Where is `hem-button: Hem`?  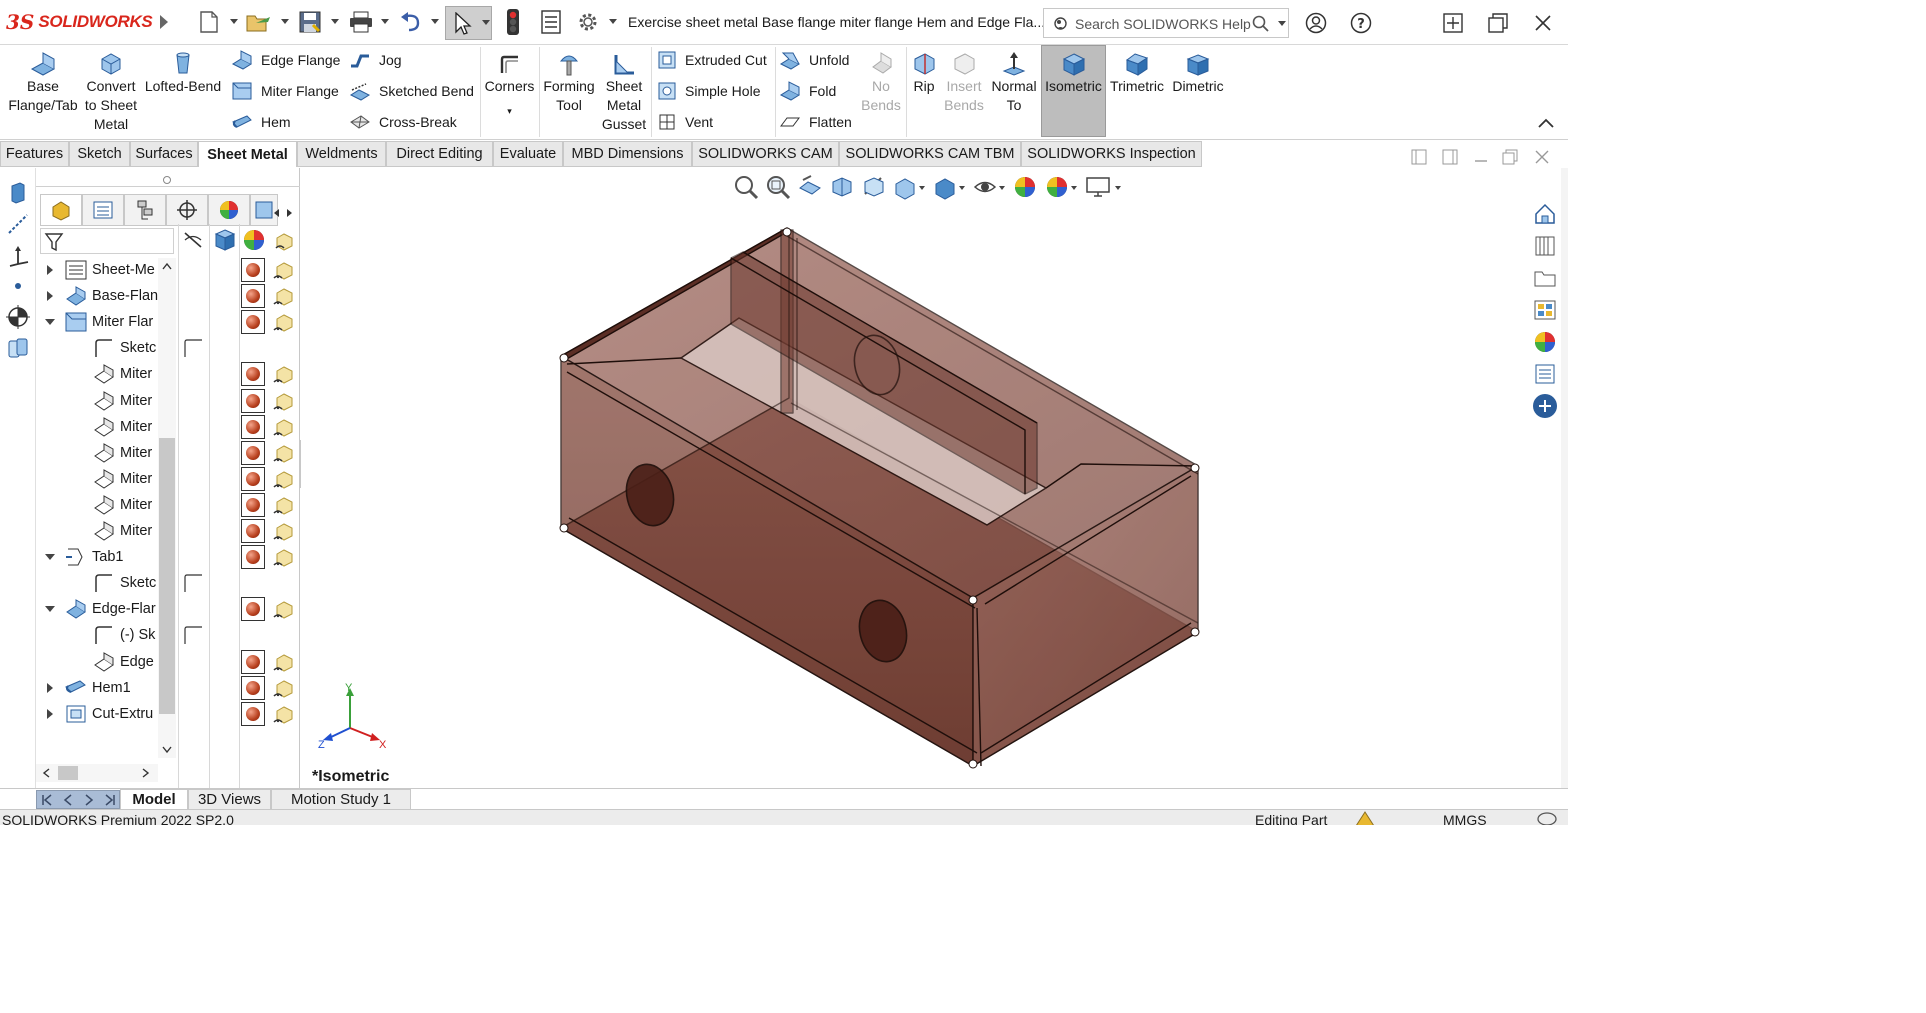 hem-button: Hem is located at coordinates (261, 122).